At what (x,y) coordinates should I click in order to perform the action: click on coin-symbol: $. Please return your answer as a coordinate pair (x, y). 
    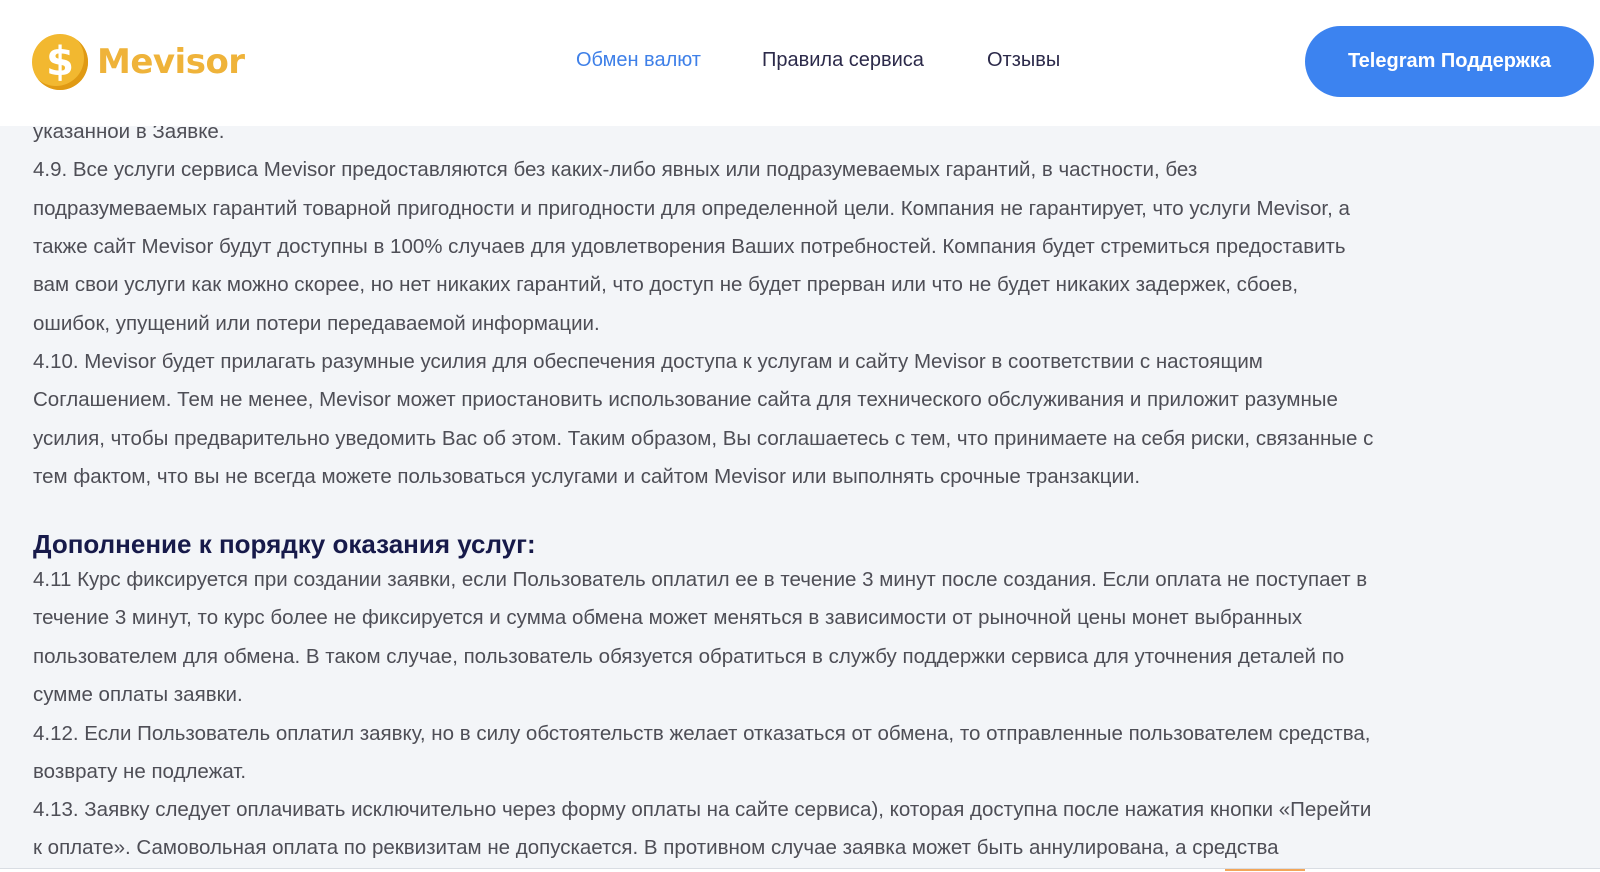
    Looking at the image, I should click on (60, 62).